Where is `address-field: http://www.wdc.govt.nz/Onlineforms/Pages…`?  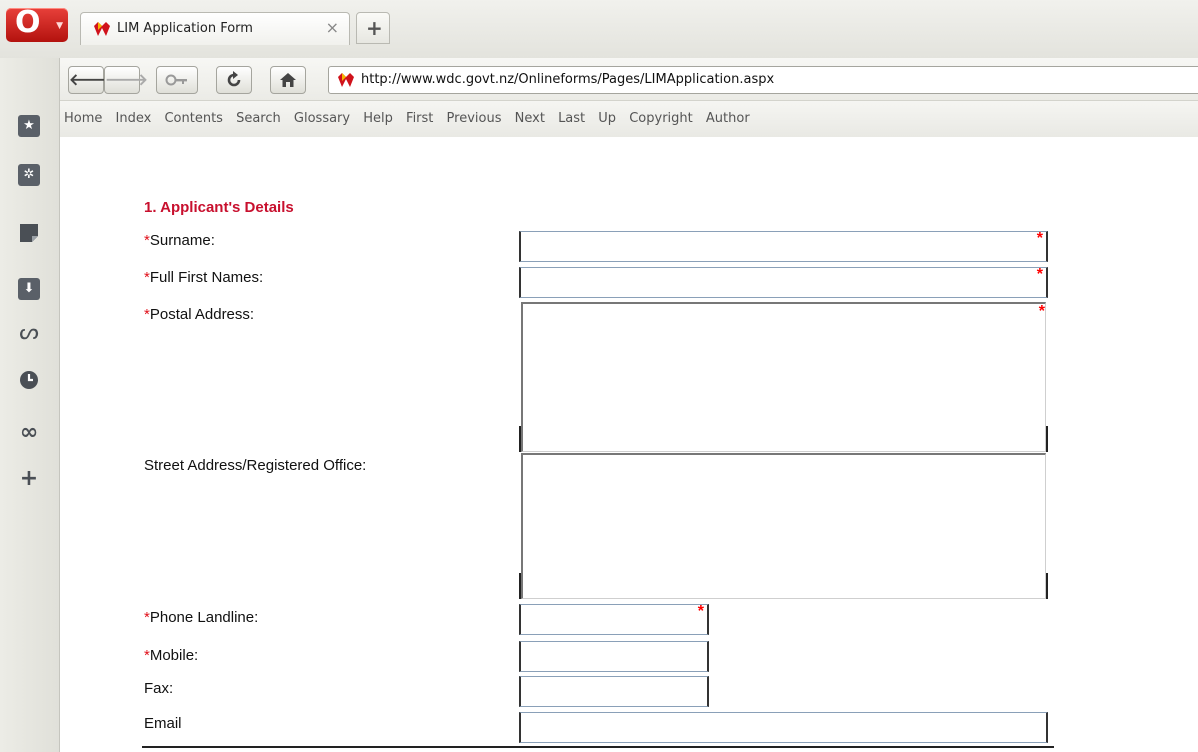
address-field: http://www.wdc.govt.nz/Onlineforms/Pages… is located at coordinates (763, 80).